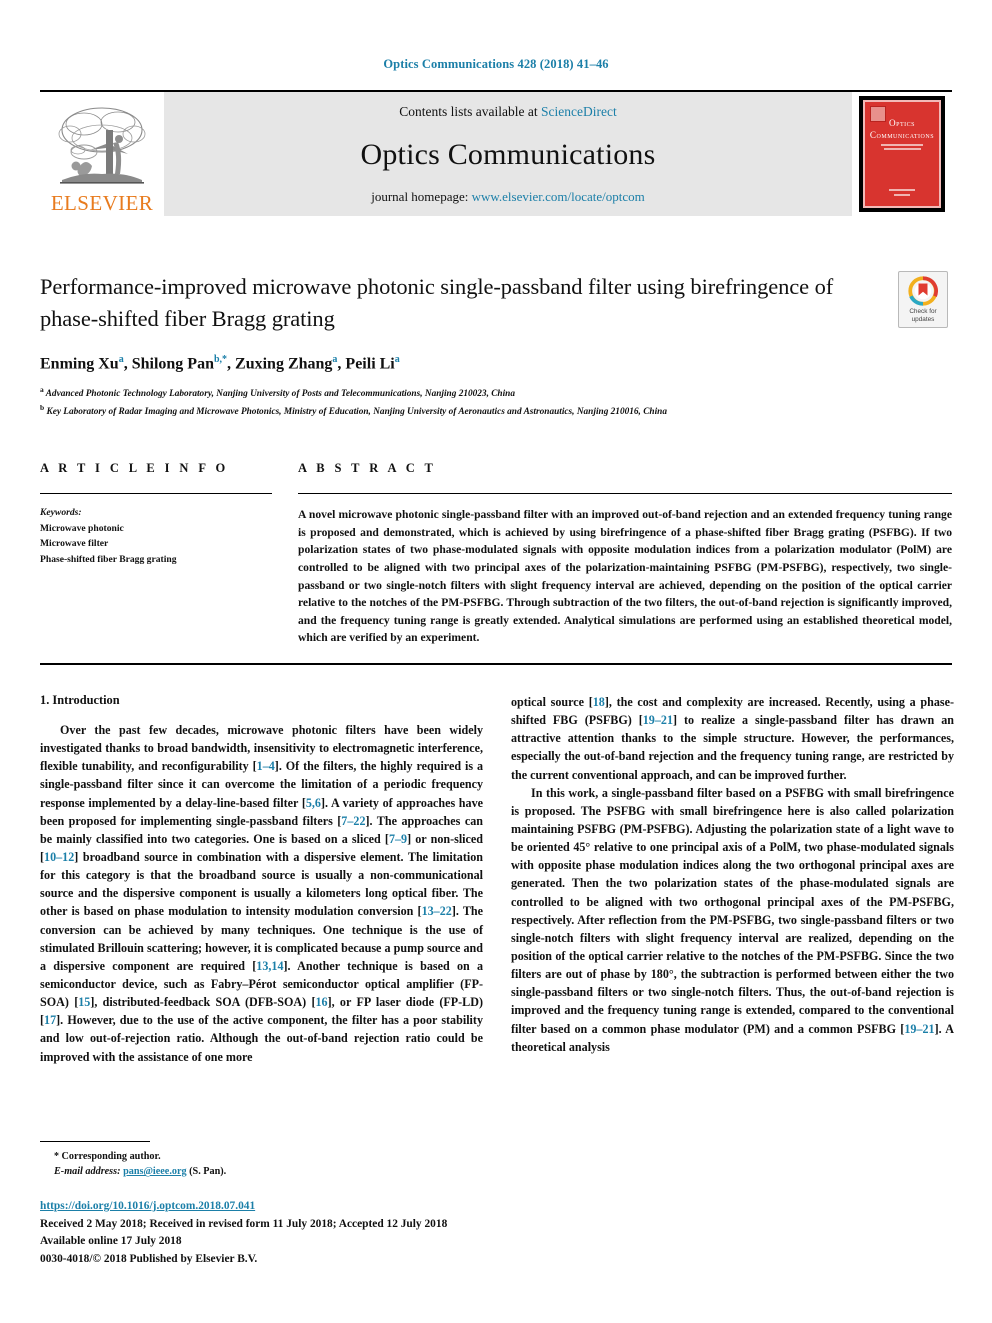 Image resolution: width=992 pixels, height=1323 pixels. What do you see at coordinates (496, 64) in the screenshot?
I see `running-head: Optics Communications 428 (2018) 41–46` at bounding box center [496, 64].